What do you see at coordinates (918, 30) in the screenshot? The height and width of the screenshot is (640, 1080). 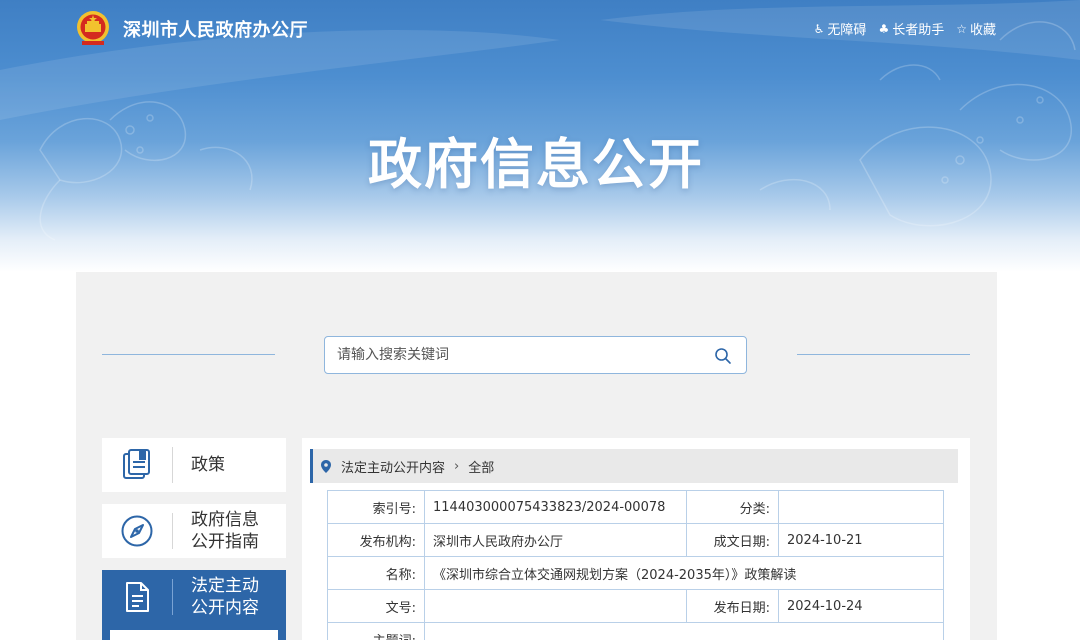 I see `elder-assistant-label: 长者助手` at bounding box center [918, 30].